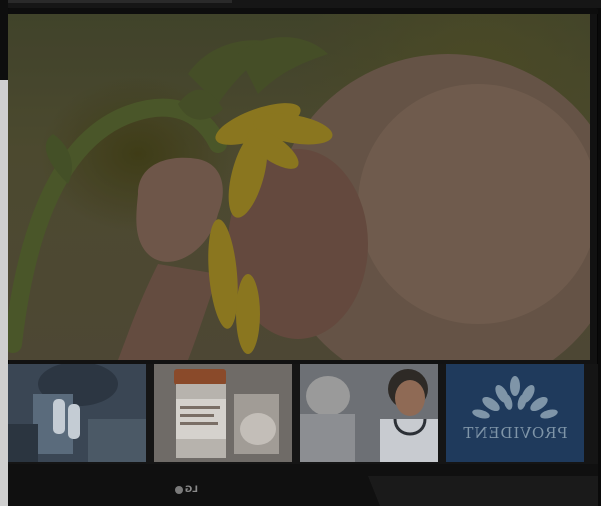 The width and height of the screenshot is (601, 506). I want to click on lg-logo-icon, so click(178, 490).